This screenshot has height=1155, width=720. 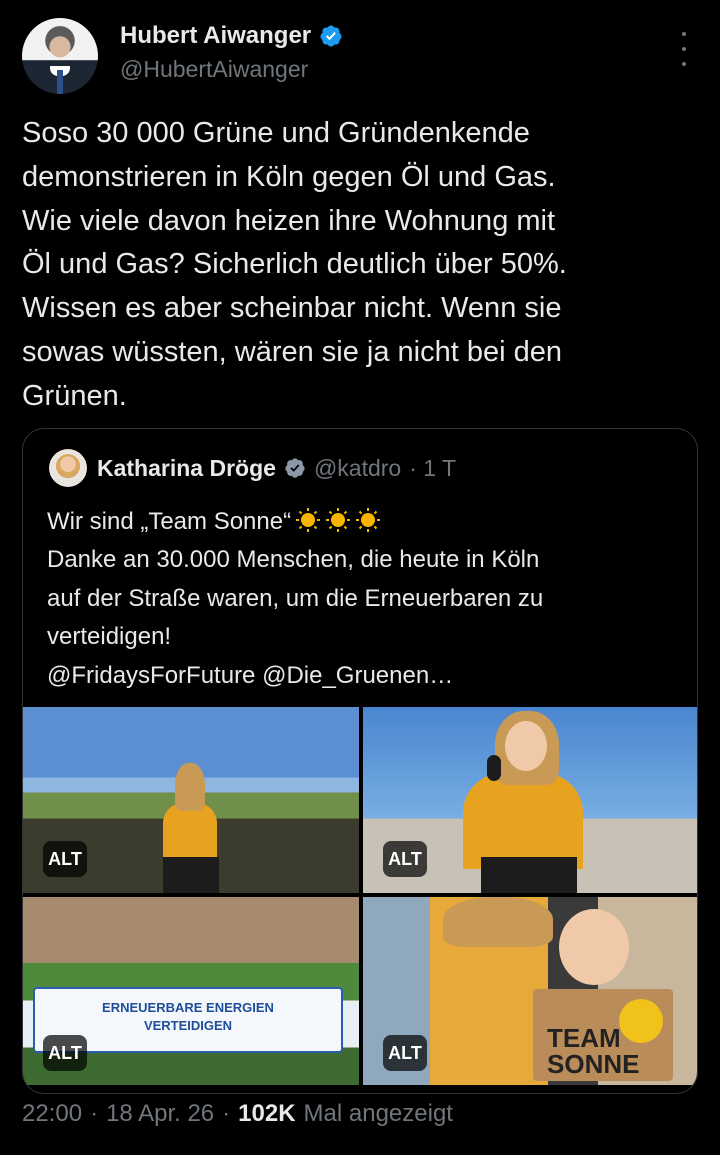 What do you see at coordinates (188, 1016) in the screenshot?
I see `banner-text: ERNEUERBARE ENERGIEN VERTEIDIGEN` at bounding box center [188, 1016].